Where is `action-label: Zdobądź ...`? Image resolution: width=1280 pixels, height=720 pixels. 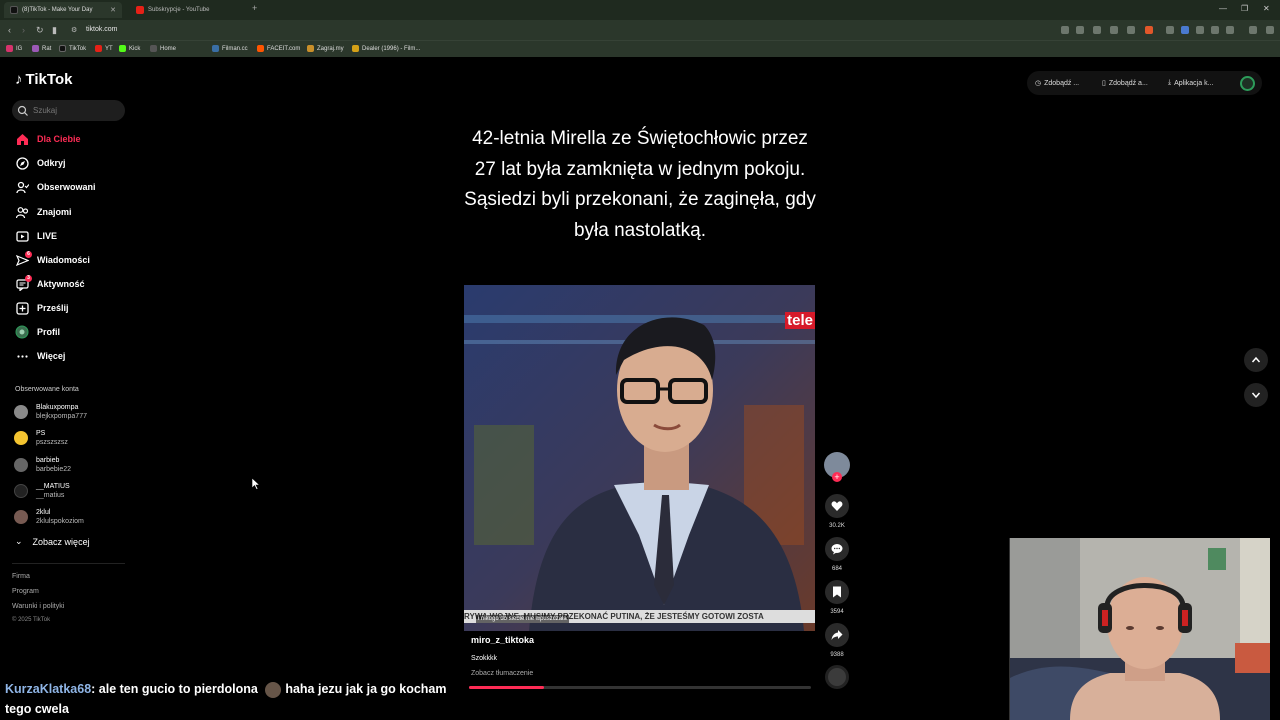
action-label: Zdobądź ... is located at coordinates (1062, 83).